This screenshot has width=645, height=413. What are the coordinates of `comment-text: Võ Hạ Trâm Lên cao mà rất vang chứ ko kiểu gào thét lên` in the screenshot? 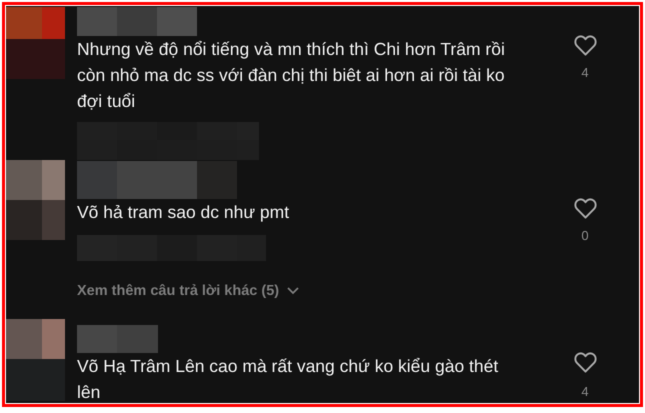 It's located at (288, 379).